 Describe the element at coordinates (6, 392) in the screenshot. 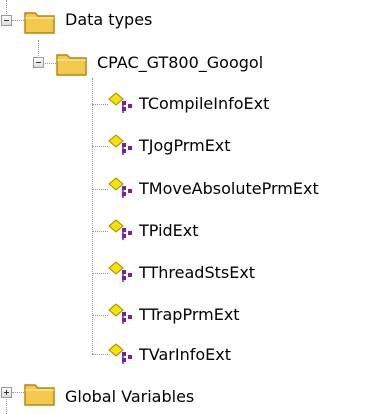

I see `expand-toggle` at that location.